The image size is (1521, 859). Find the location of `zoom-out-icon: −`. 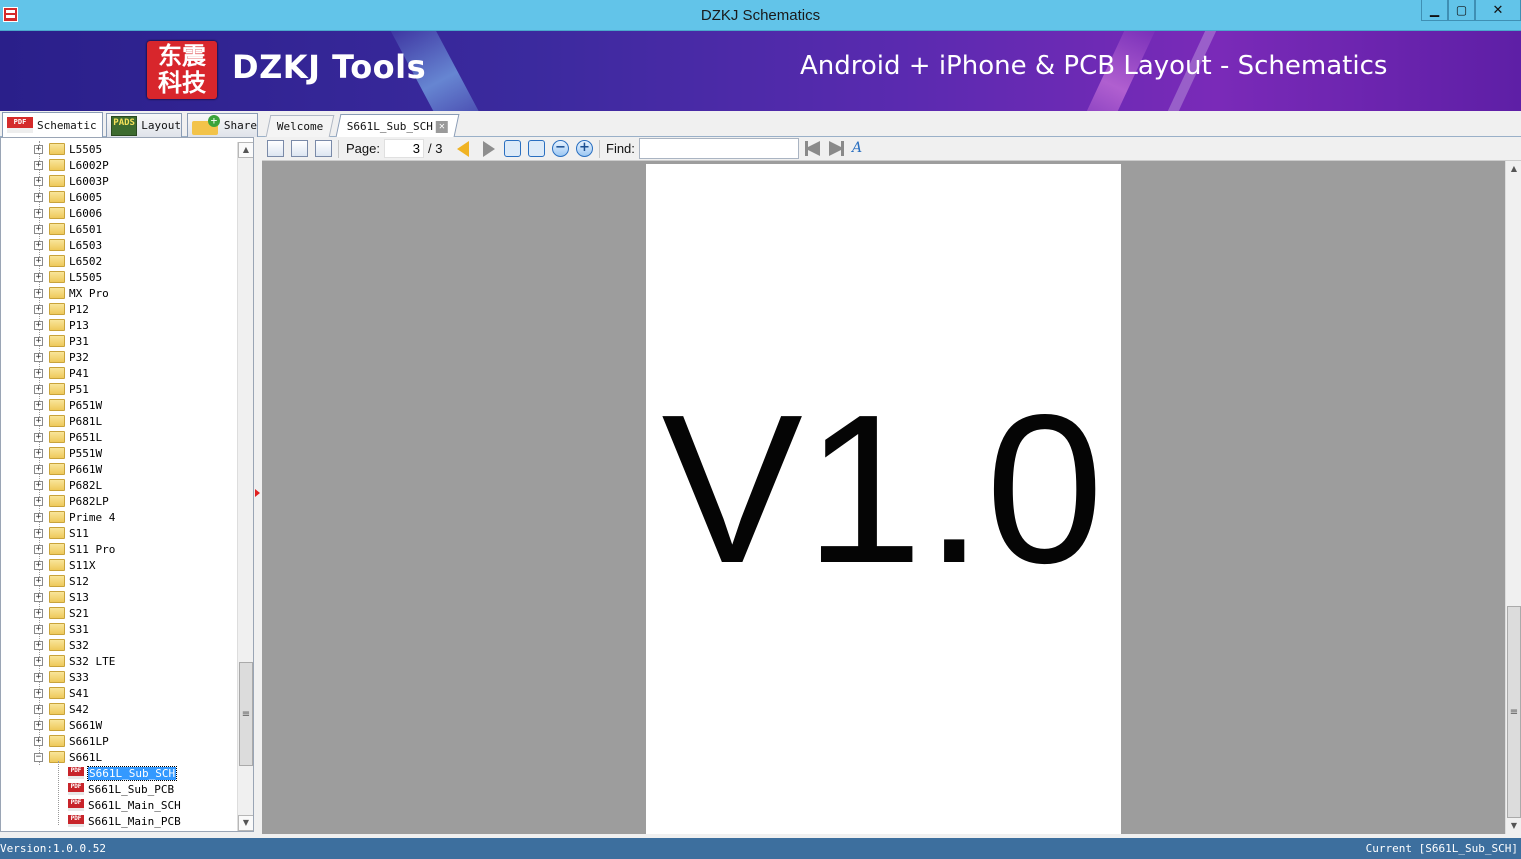

zoom-out-icon: − is located at coordinates (560, 148).